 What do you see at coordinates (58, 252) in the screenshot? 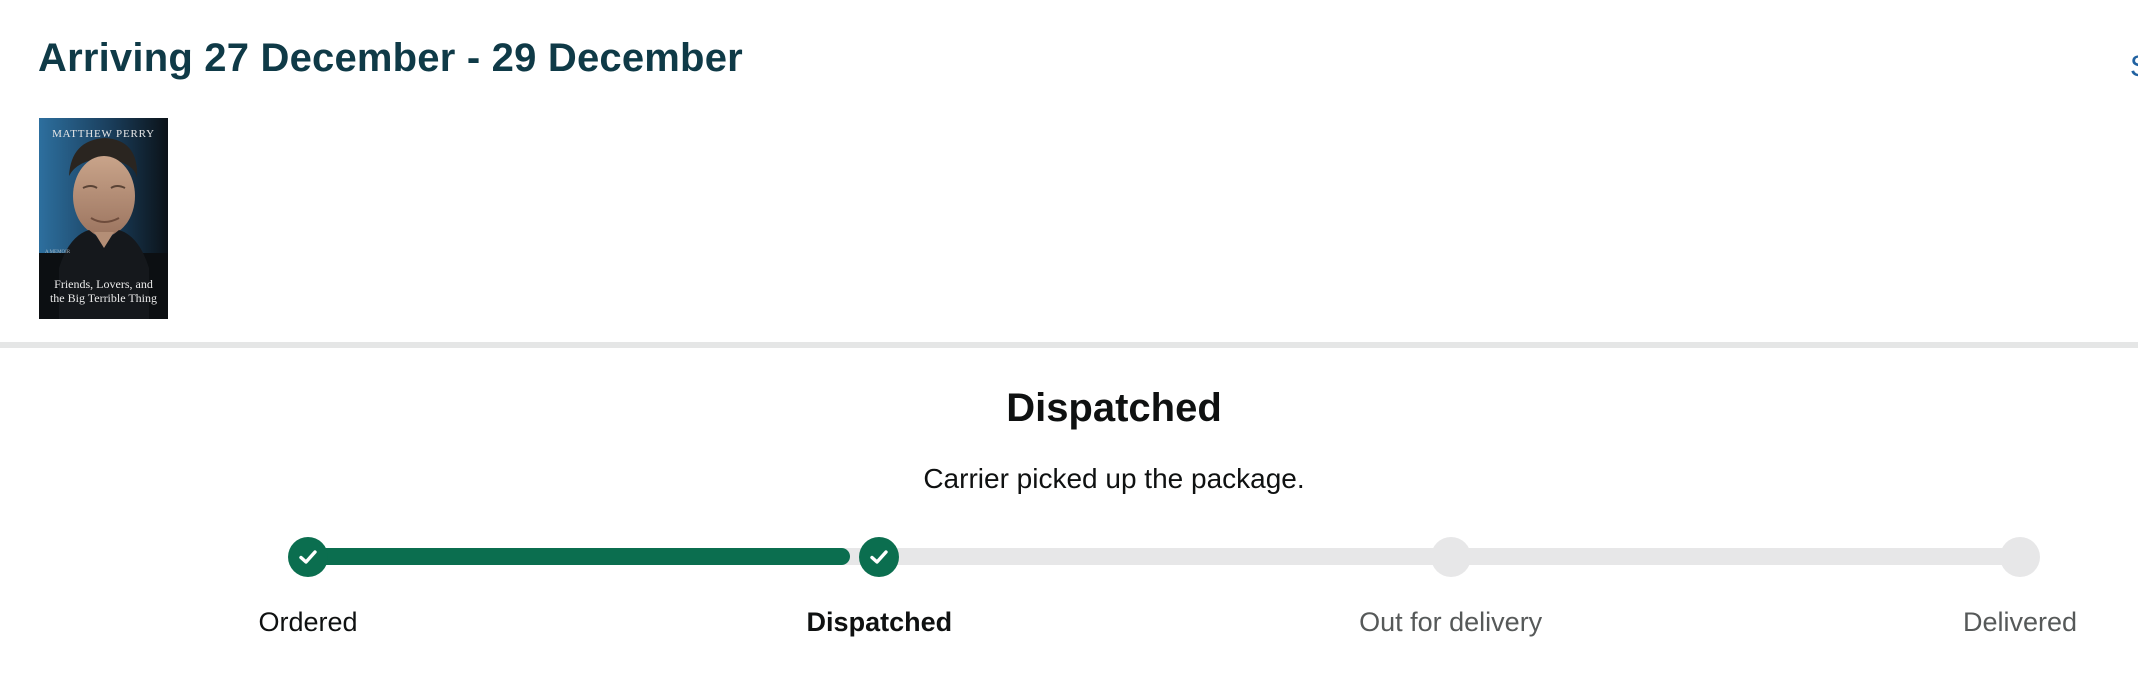
I see `cover-memoir-text: A MEMOIR` at bounding box center [58, 252].